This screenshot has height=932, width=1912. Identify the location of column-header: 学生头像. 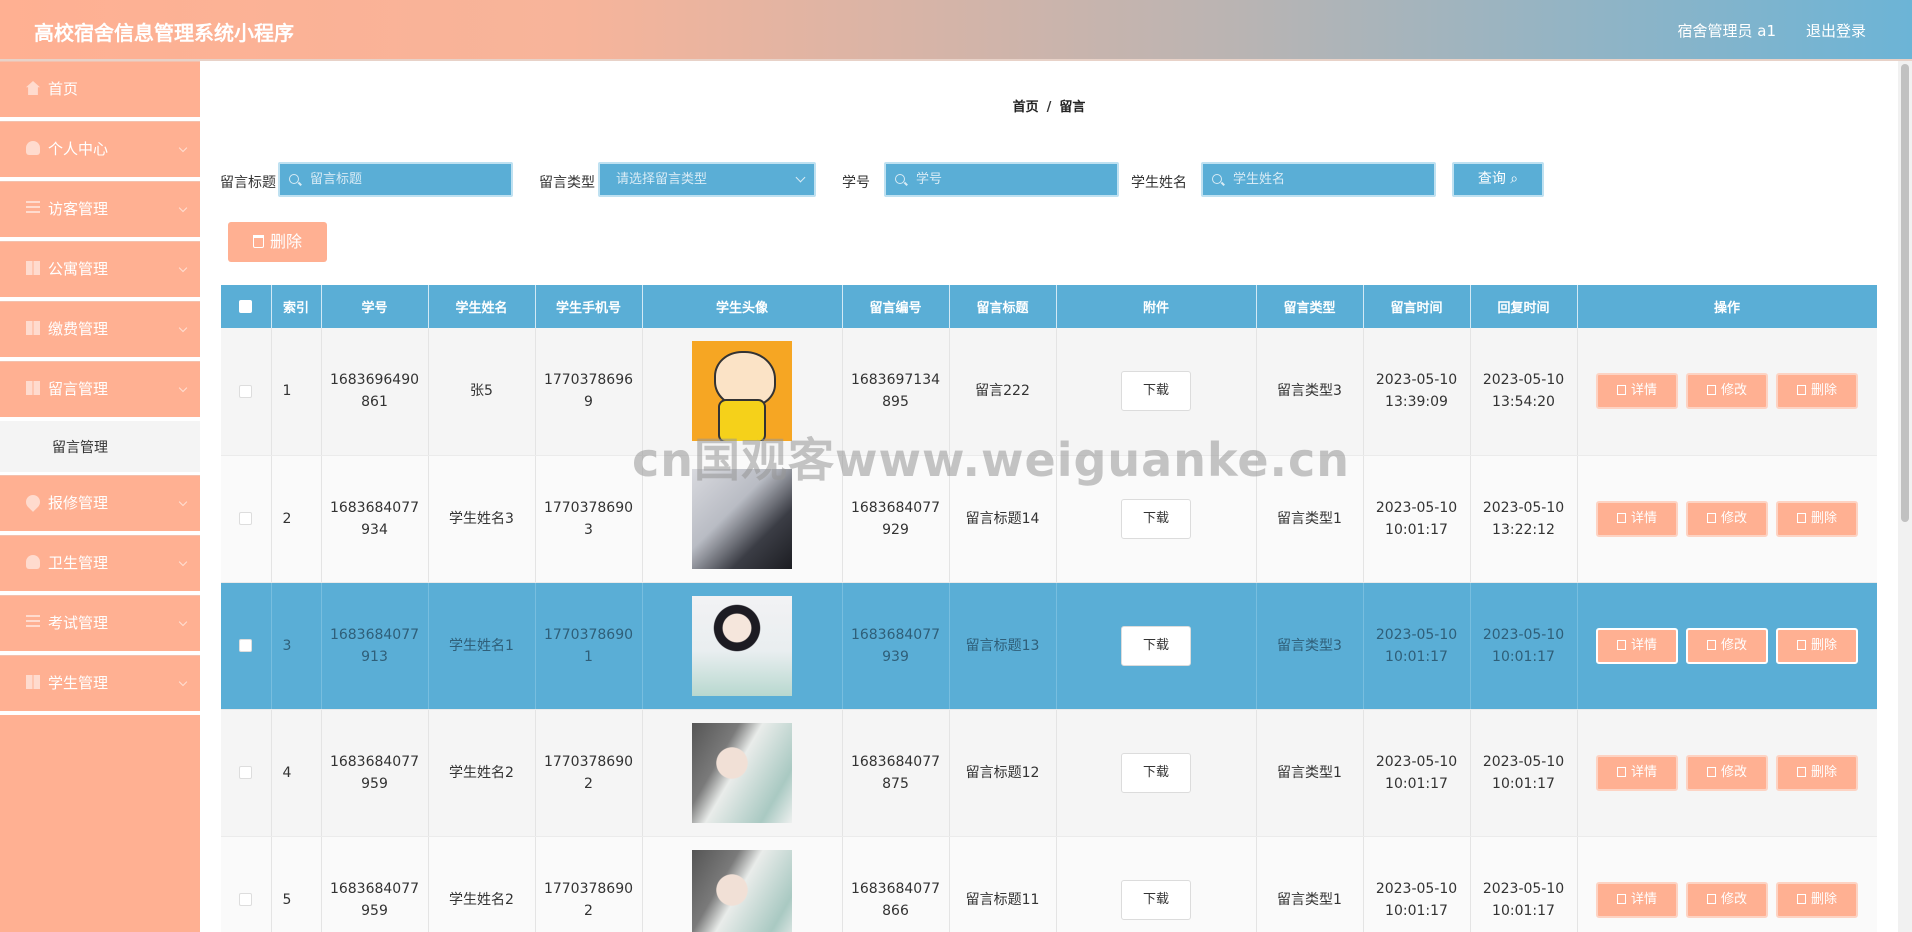
(742, 306).